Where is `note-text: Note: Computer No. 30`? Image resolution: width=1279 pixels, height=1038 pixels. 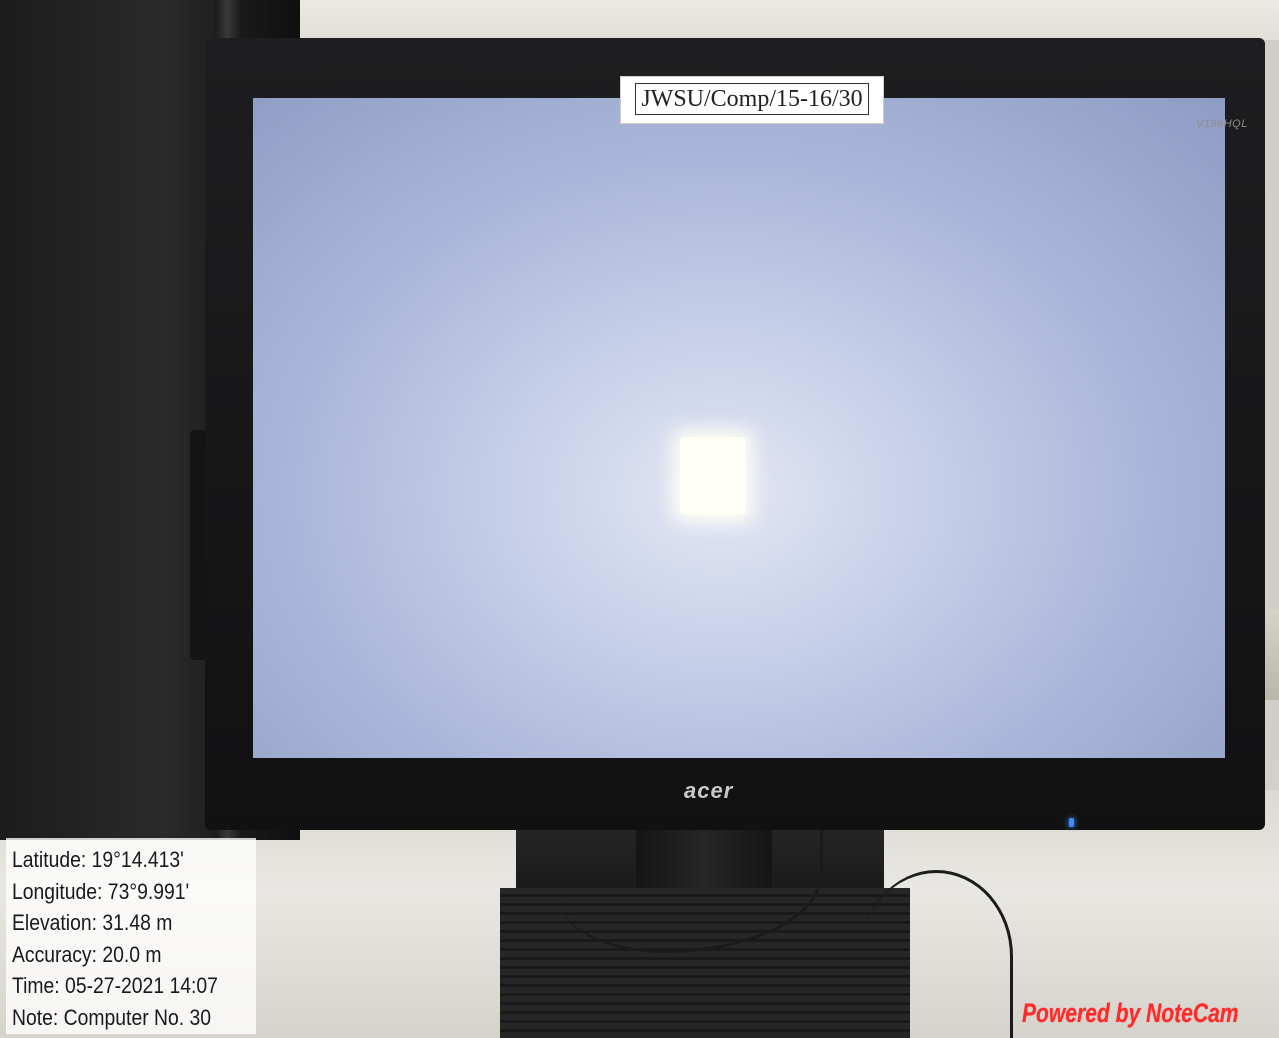
note-text: Note: Computer No. 30 is located at coordinates (112, 1017).